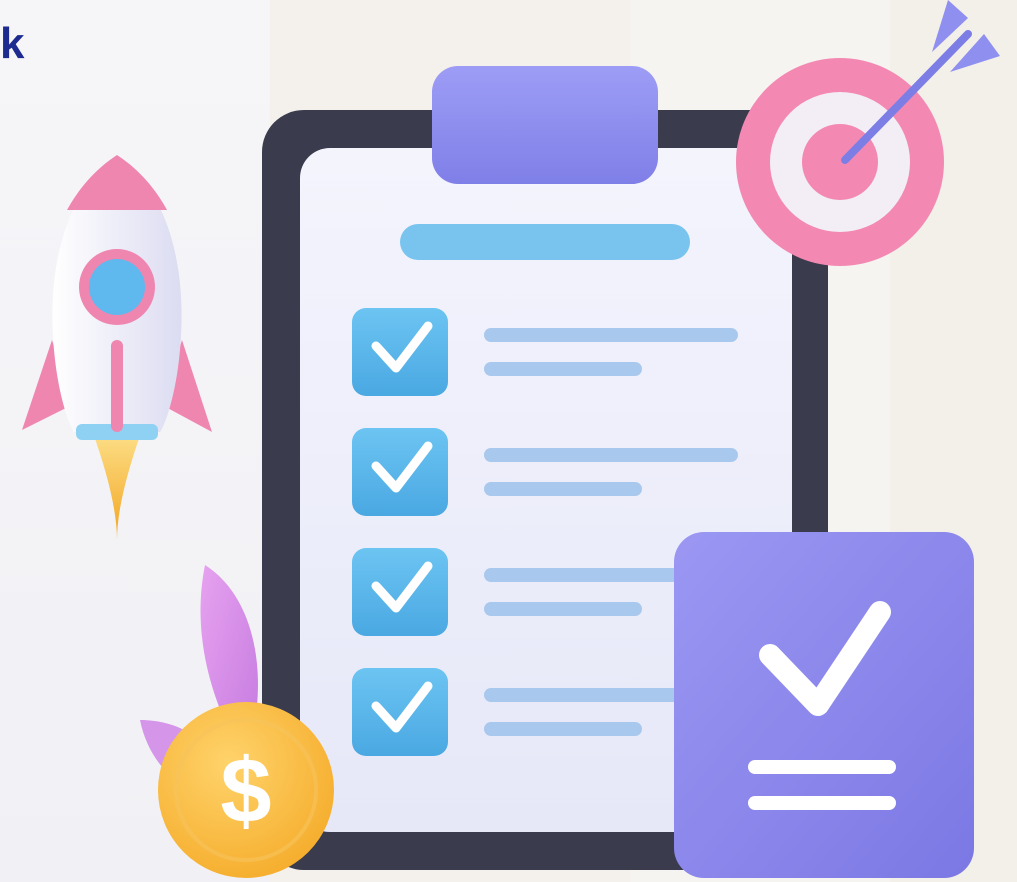 Image resolution: width=1017 pixels, height=882 pixels. I want to click on rocket-nose, so click(117, 182).